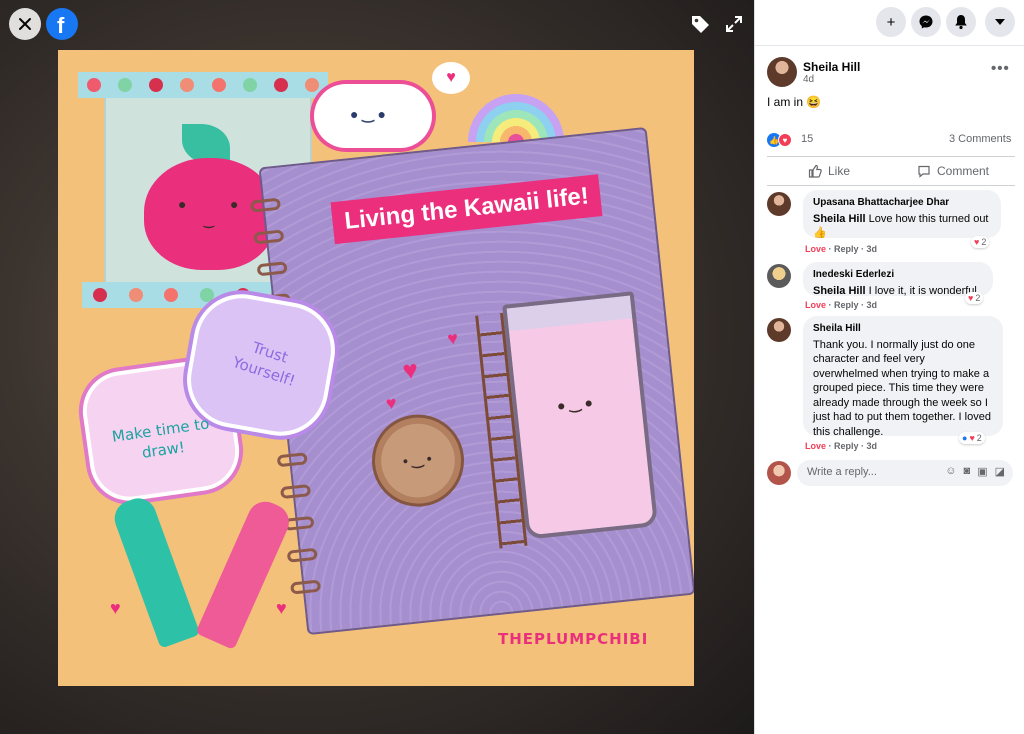  Describe the element at coordinates (807, 139) in the screenshot. I see `reaction-count: 15` at that location.